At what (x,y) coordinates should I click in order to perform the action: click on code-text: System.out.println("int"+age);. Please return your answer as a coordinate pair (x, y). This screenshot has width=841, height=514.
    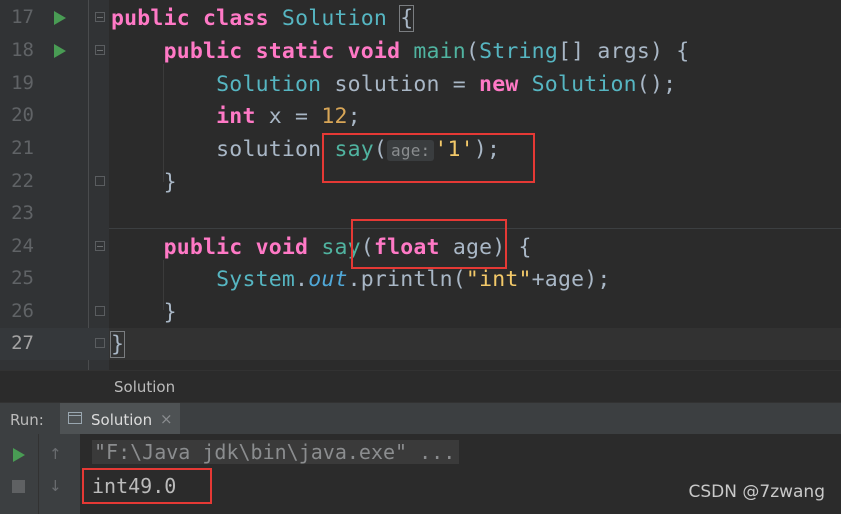
    Looking at the image, I should click on (413, 279).